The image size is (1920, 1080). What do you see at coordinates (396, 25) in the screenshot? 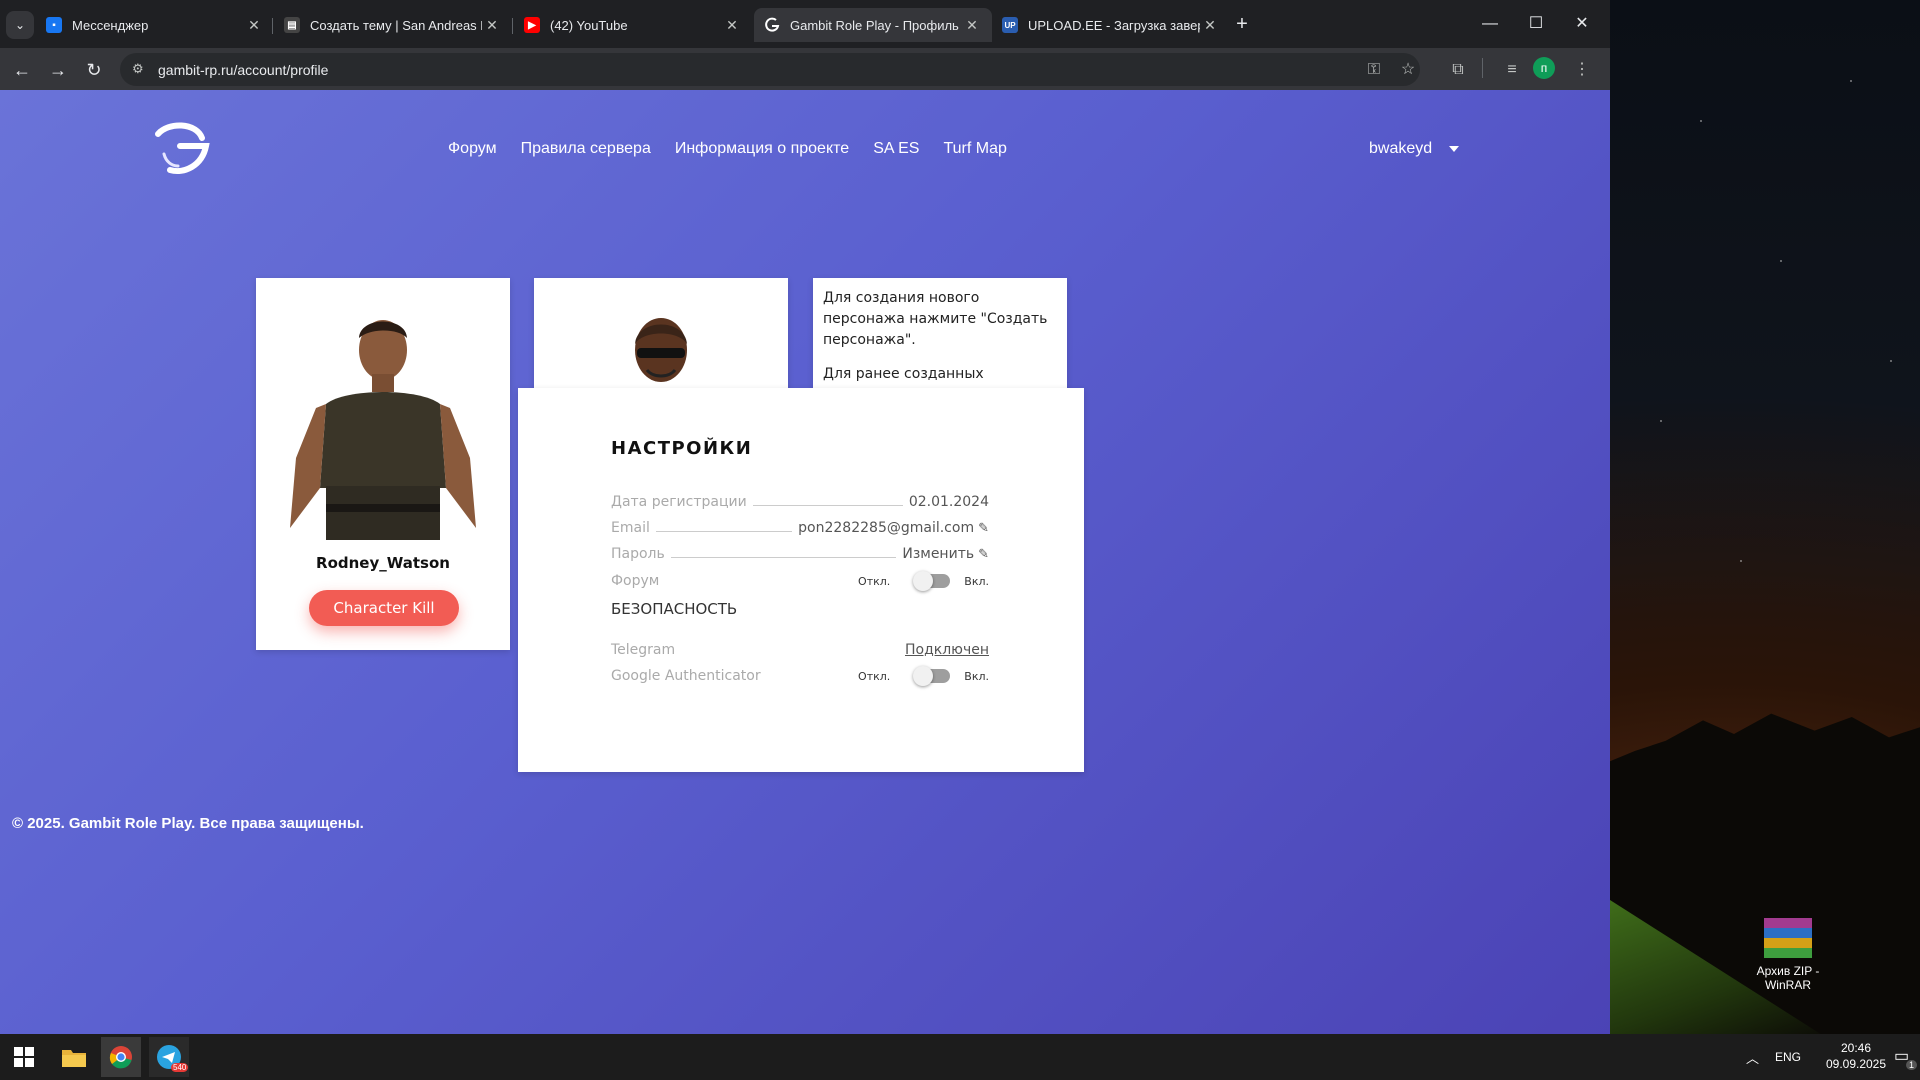
I see `tab-title: Создать тему | San Andreas Em` at bounding box center [396, 25].